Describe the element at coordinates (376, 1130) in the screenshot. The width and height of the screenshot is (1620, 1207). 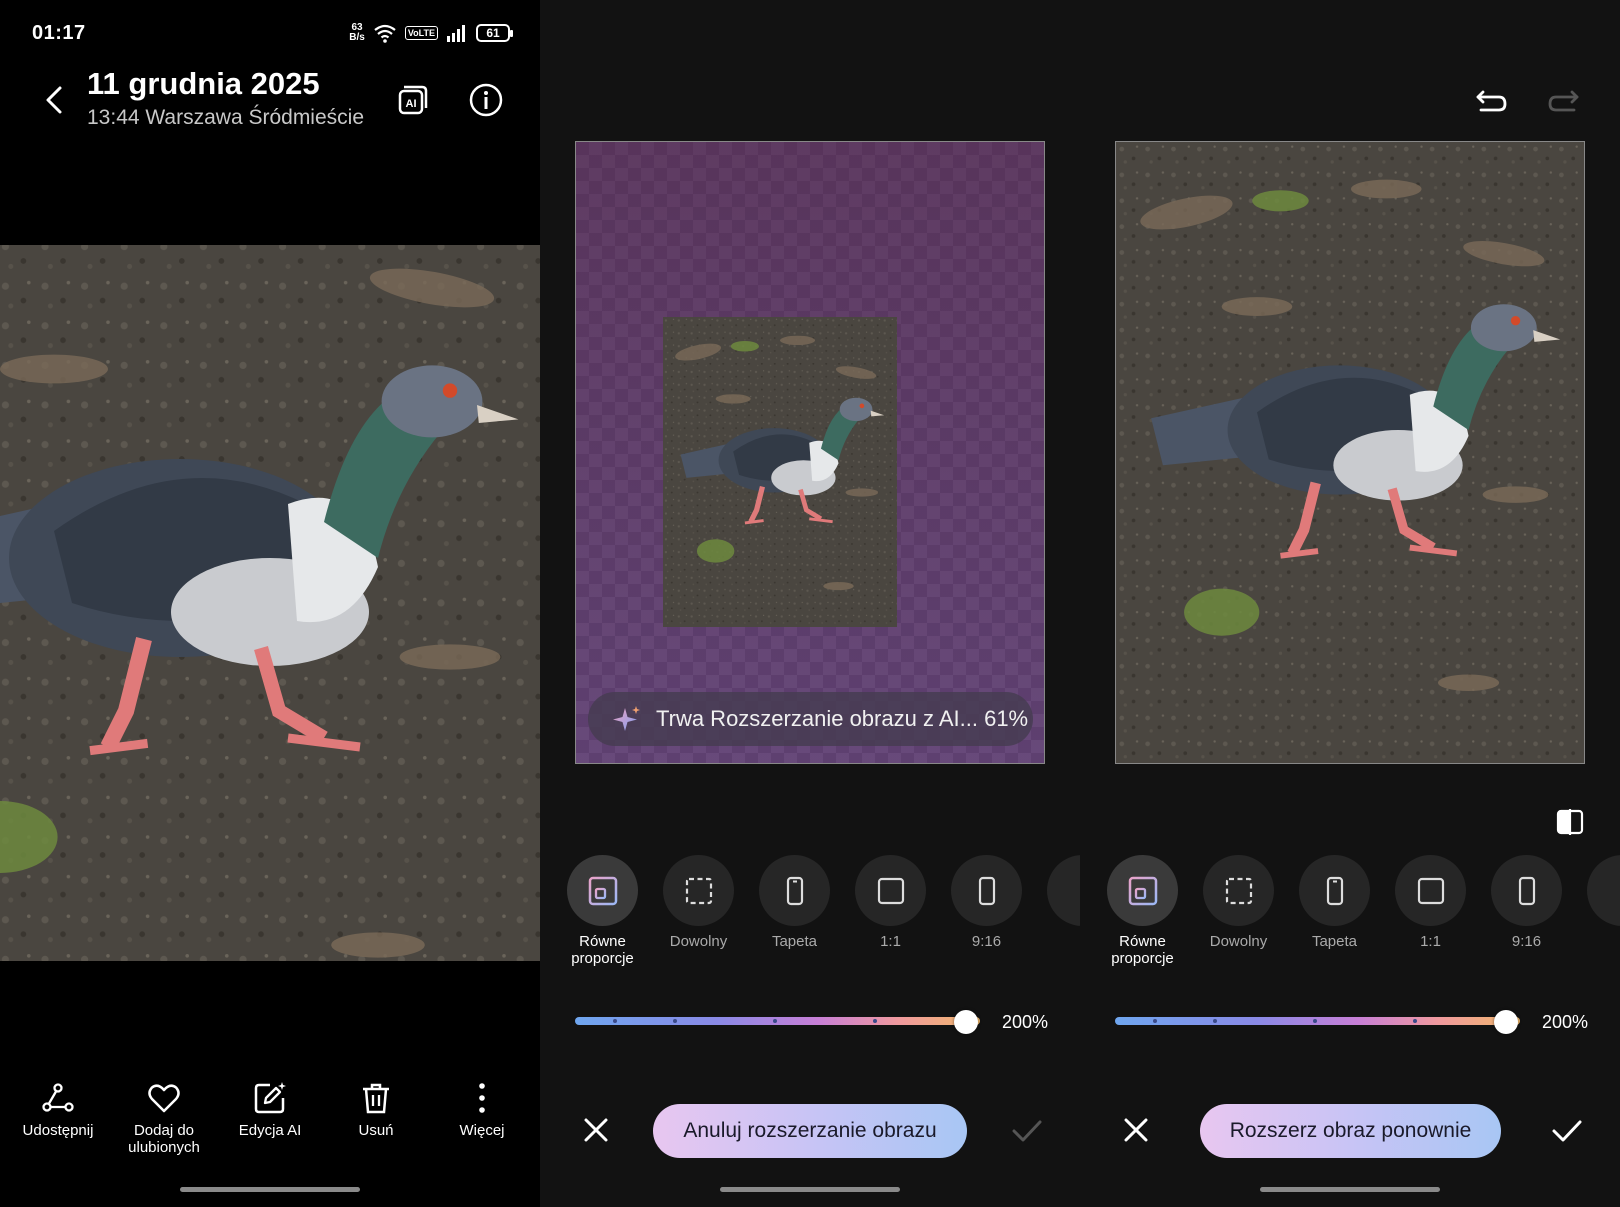
I see `delete-label: Usuń` at that location.